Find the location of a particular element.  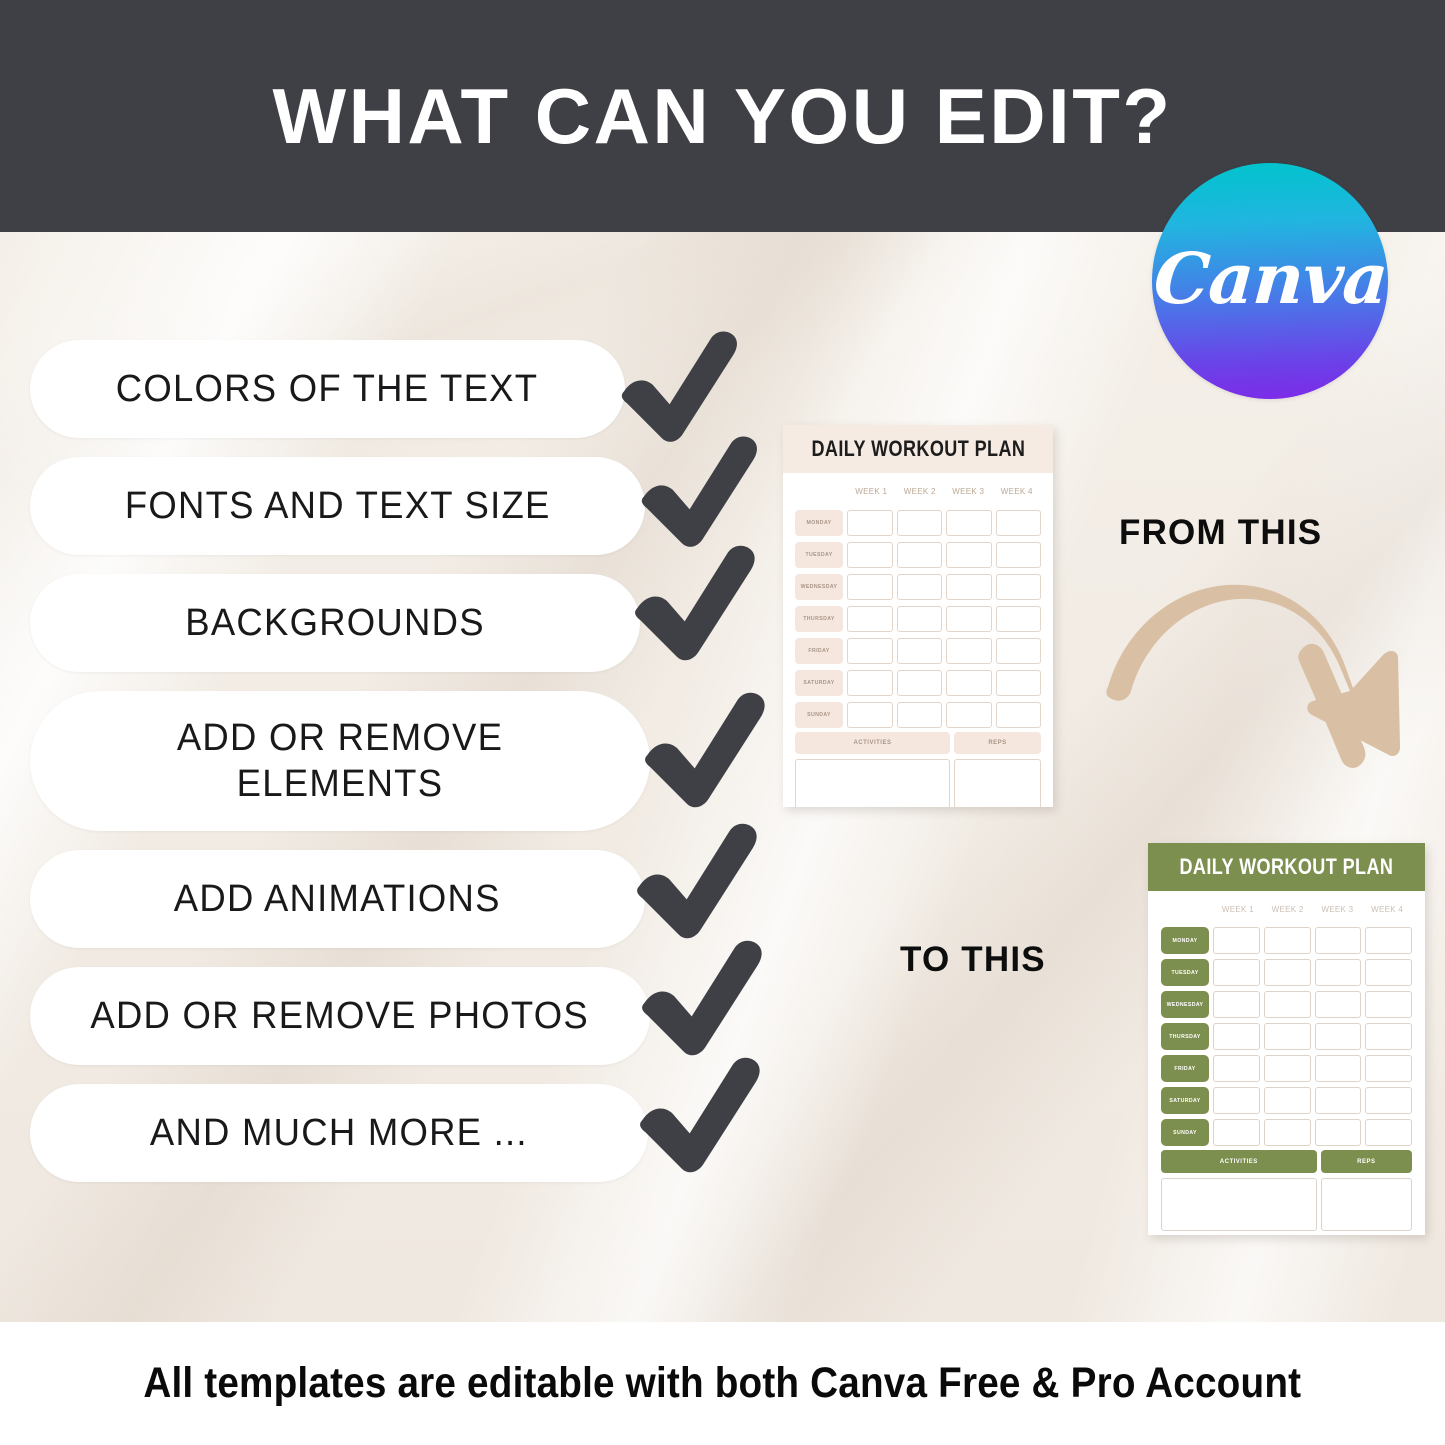

feature-pill-colors-of-the-text: COLORS OF THE TEXT is located at coordinates (327, 389).